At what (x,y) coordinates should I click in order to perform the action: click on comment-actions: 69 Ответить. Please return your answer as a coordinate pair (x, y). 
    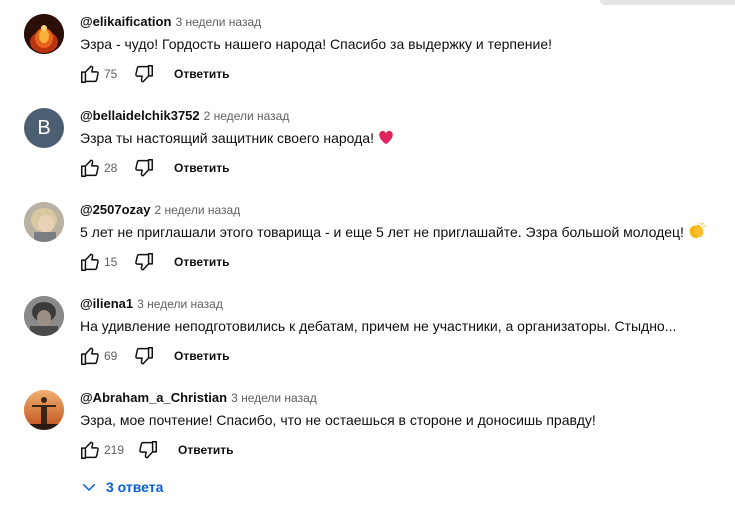
    Looking at the image, I should click on (153, 356).